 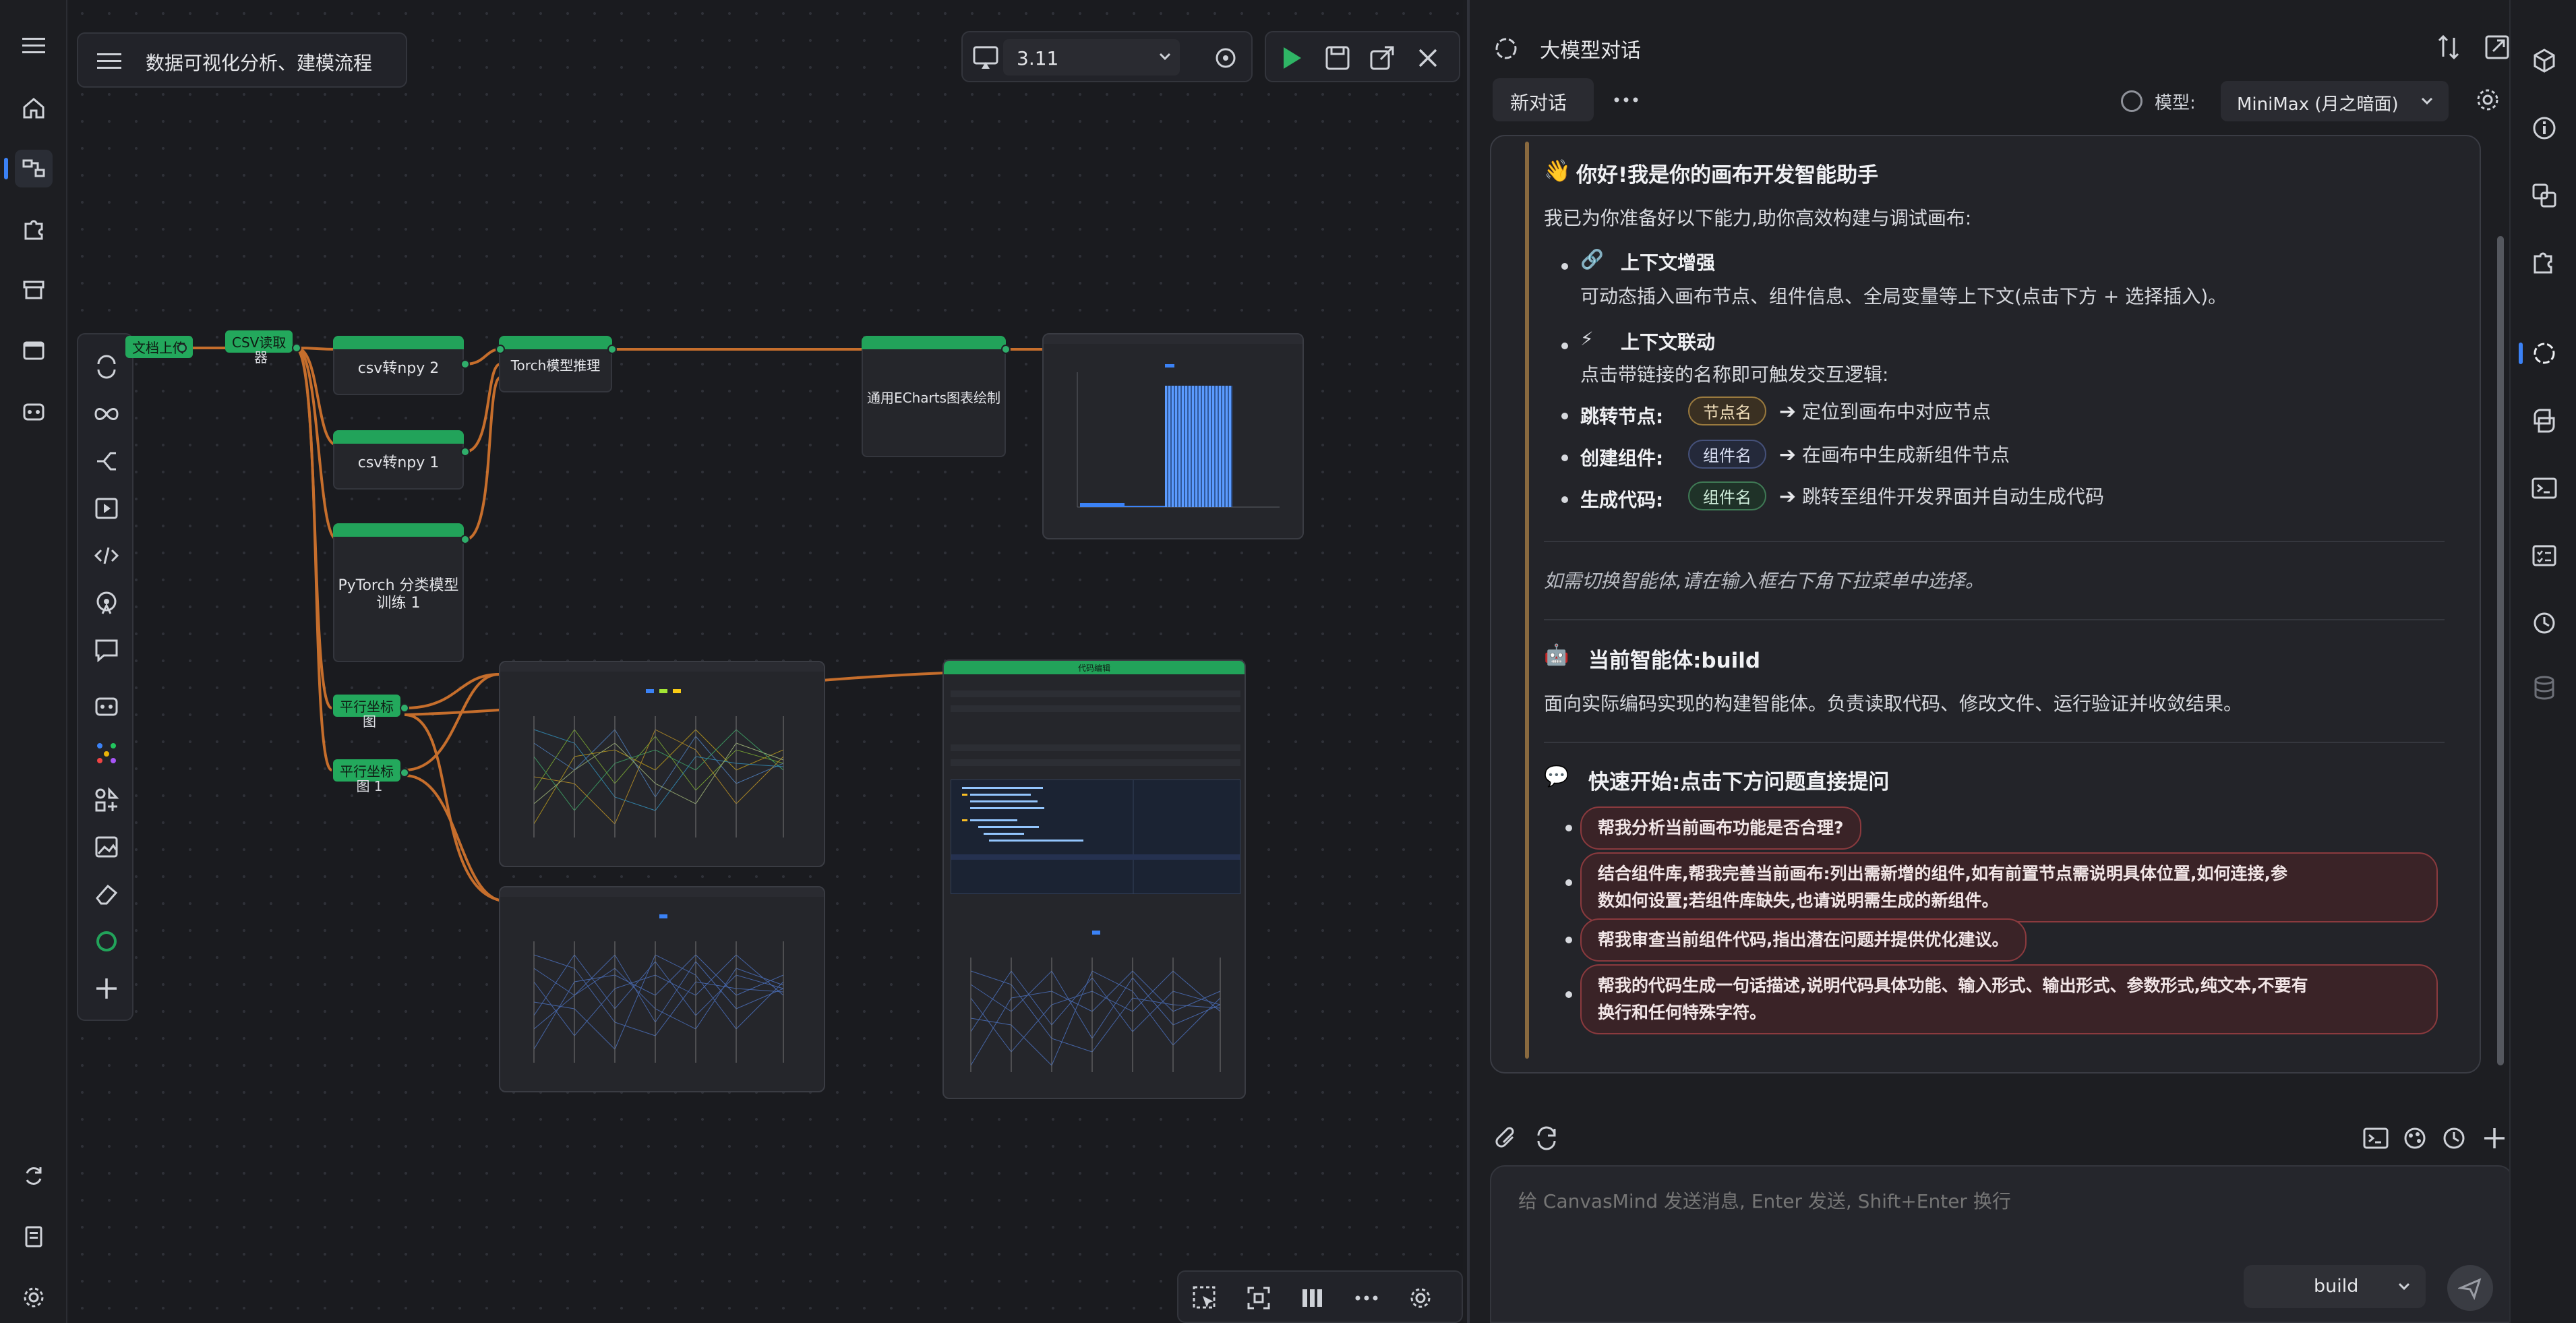 I want to click on node-torch-infer: Torch模型推理, so click(x=555, y=364).